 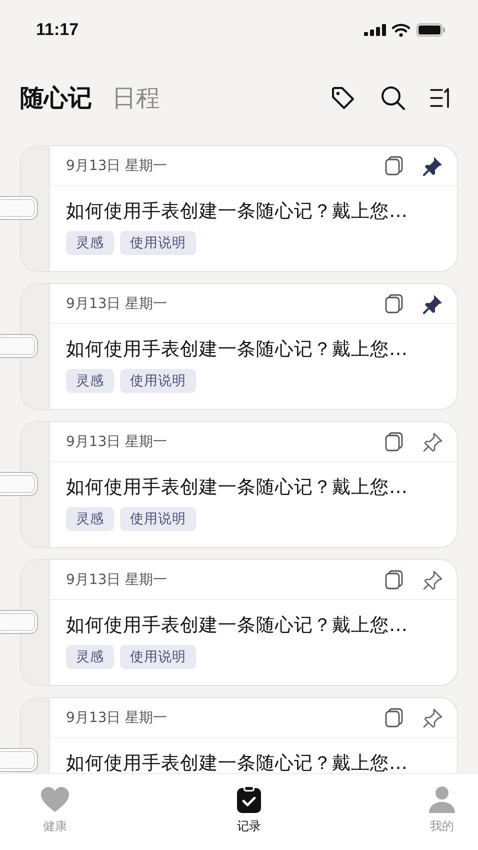 What do you see at coordinates (442, 799) in the screenshot?
I see `person-icon` at bounding box center [442, 799].